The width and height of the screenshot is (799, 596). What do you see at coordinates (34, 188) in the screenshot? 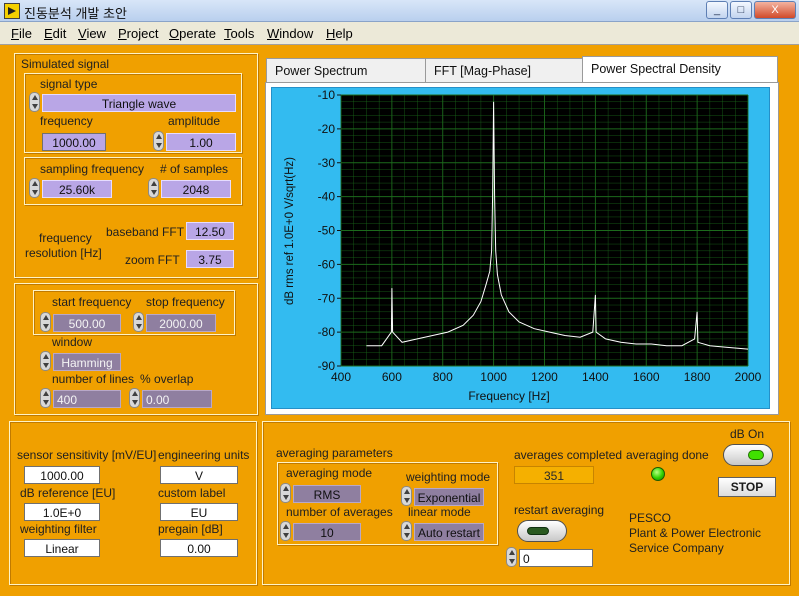
I see `sampling-frequency-stepper` at bounding box center [34, 188].